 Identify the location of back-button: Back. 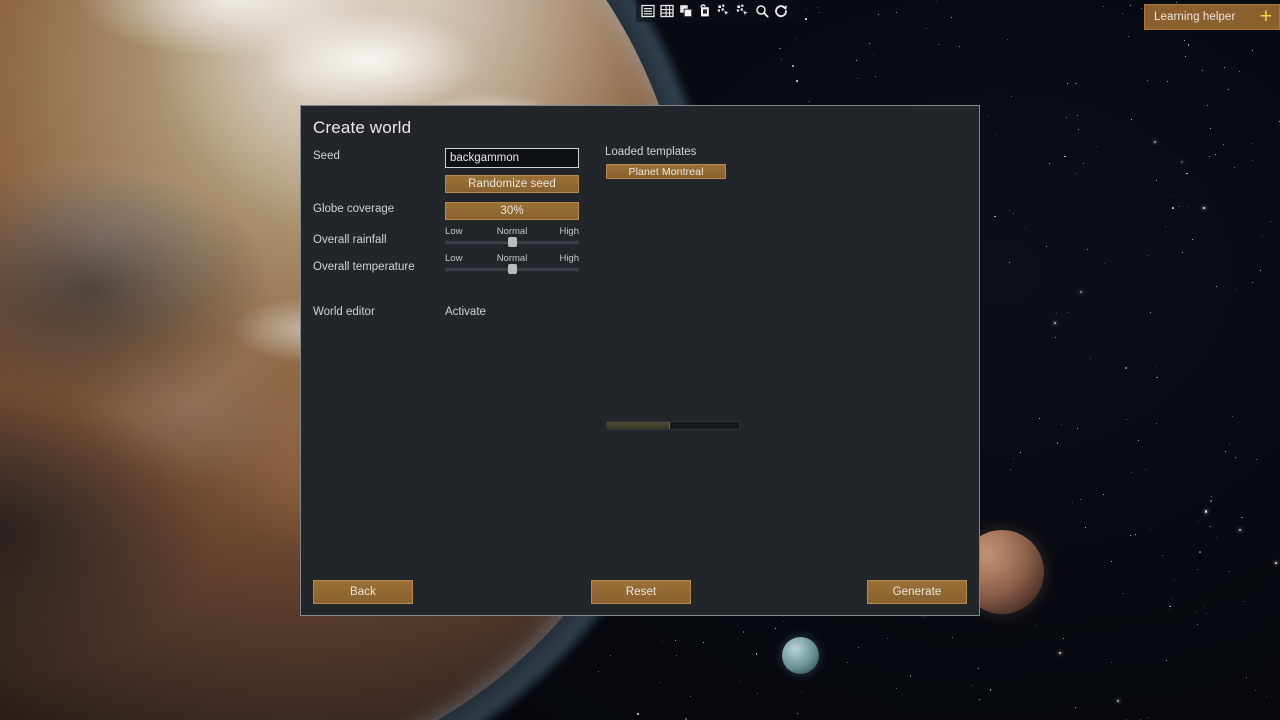
(363, 592).